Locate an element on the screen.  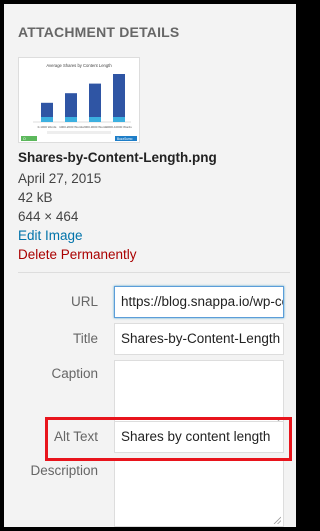
caption-label: Caption is located at coordinates (74, 373).